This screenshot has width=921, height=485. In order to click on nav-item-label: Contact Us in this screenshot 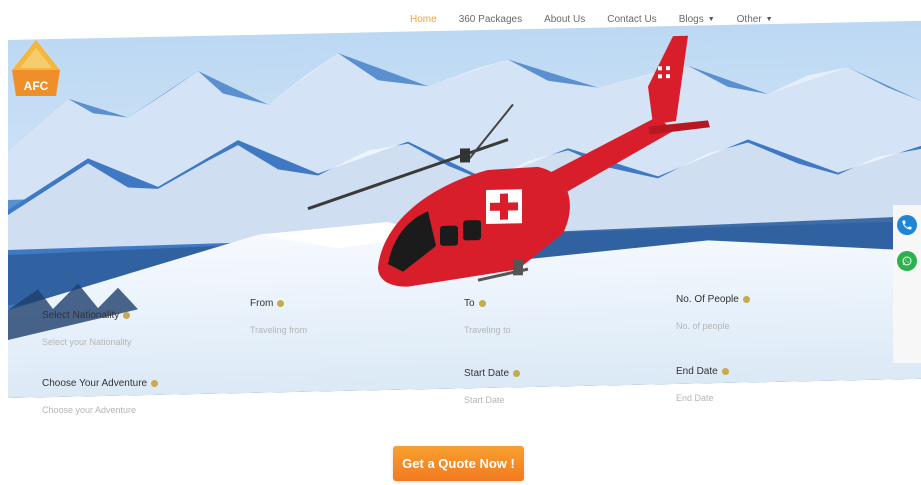, I will do `click(632, 19)`.